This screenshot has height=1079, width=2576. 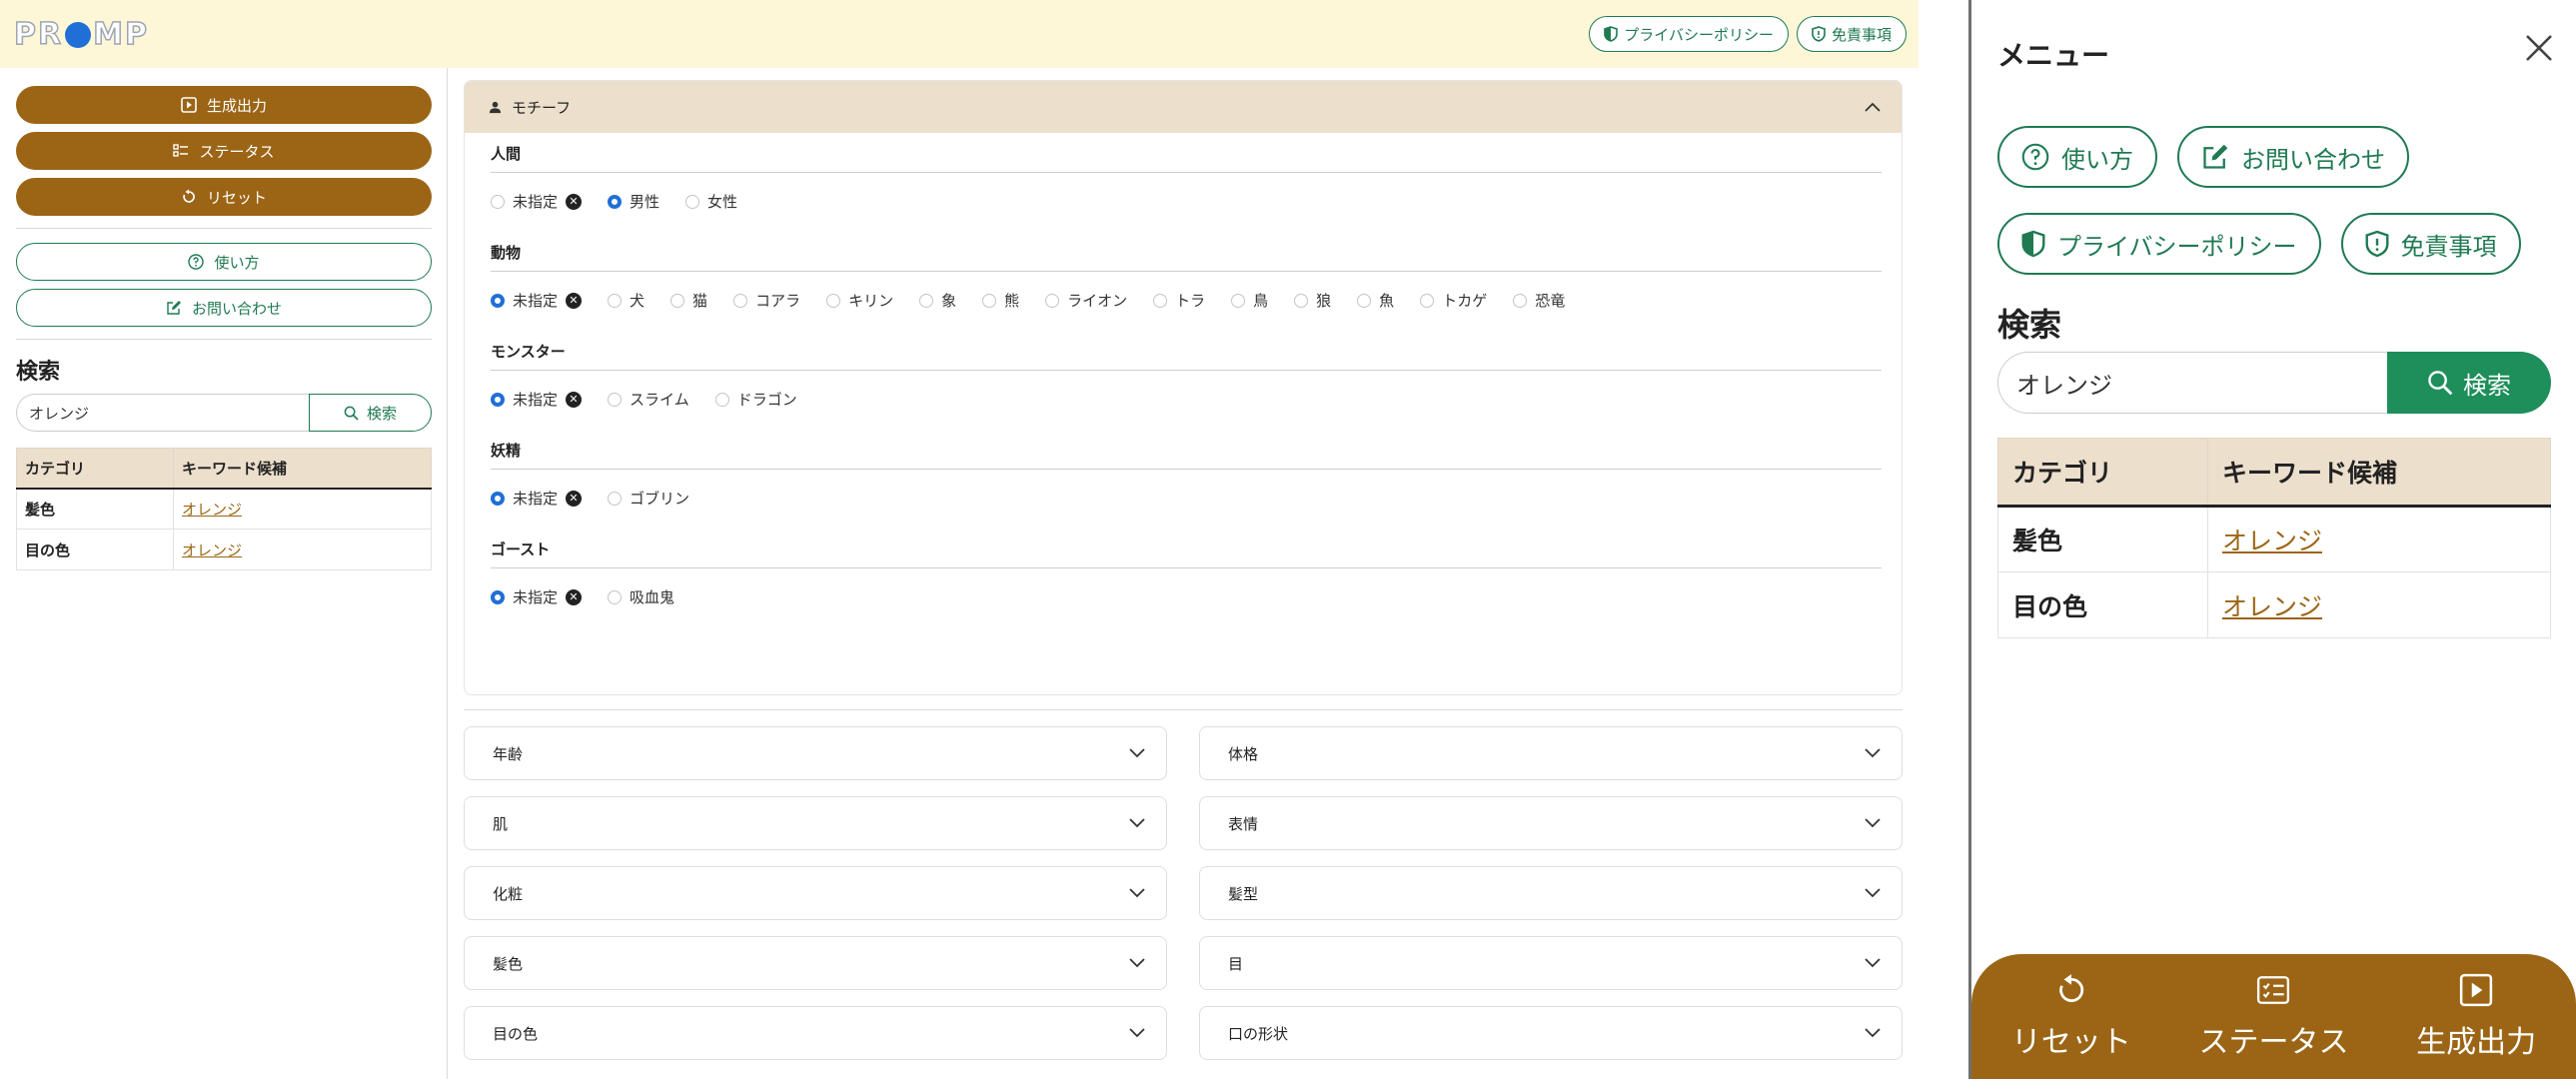 I want to click on radio-option: トラ, so click(x=1179, y=300).